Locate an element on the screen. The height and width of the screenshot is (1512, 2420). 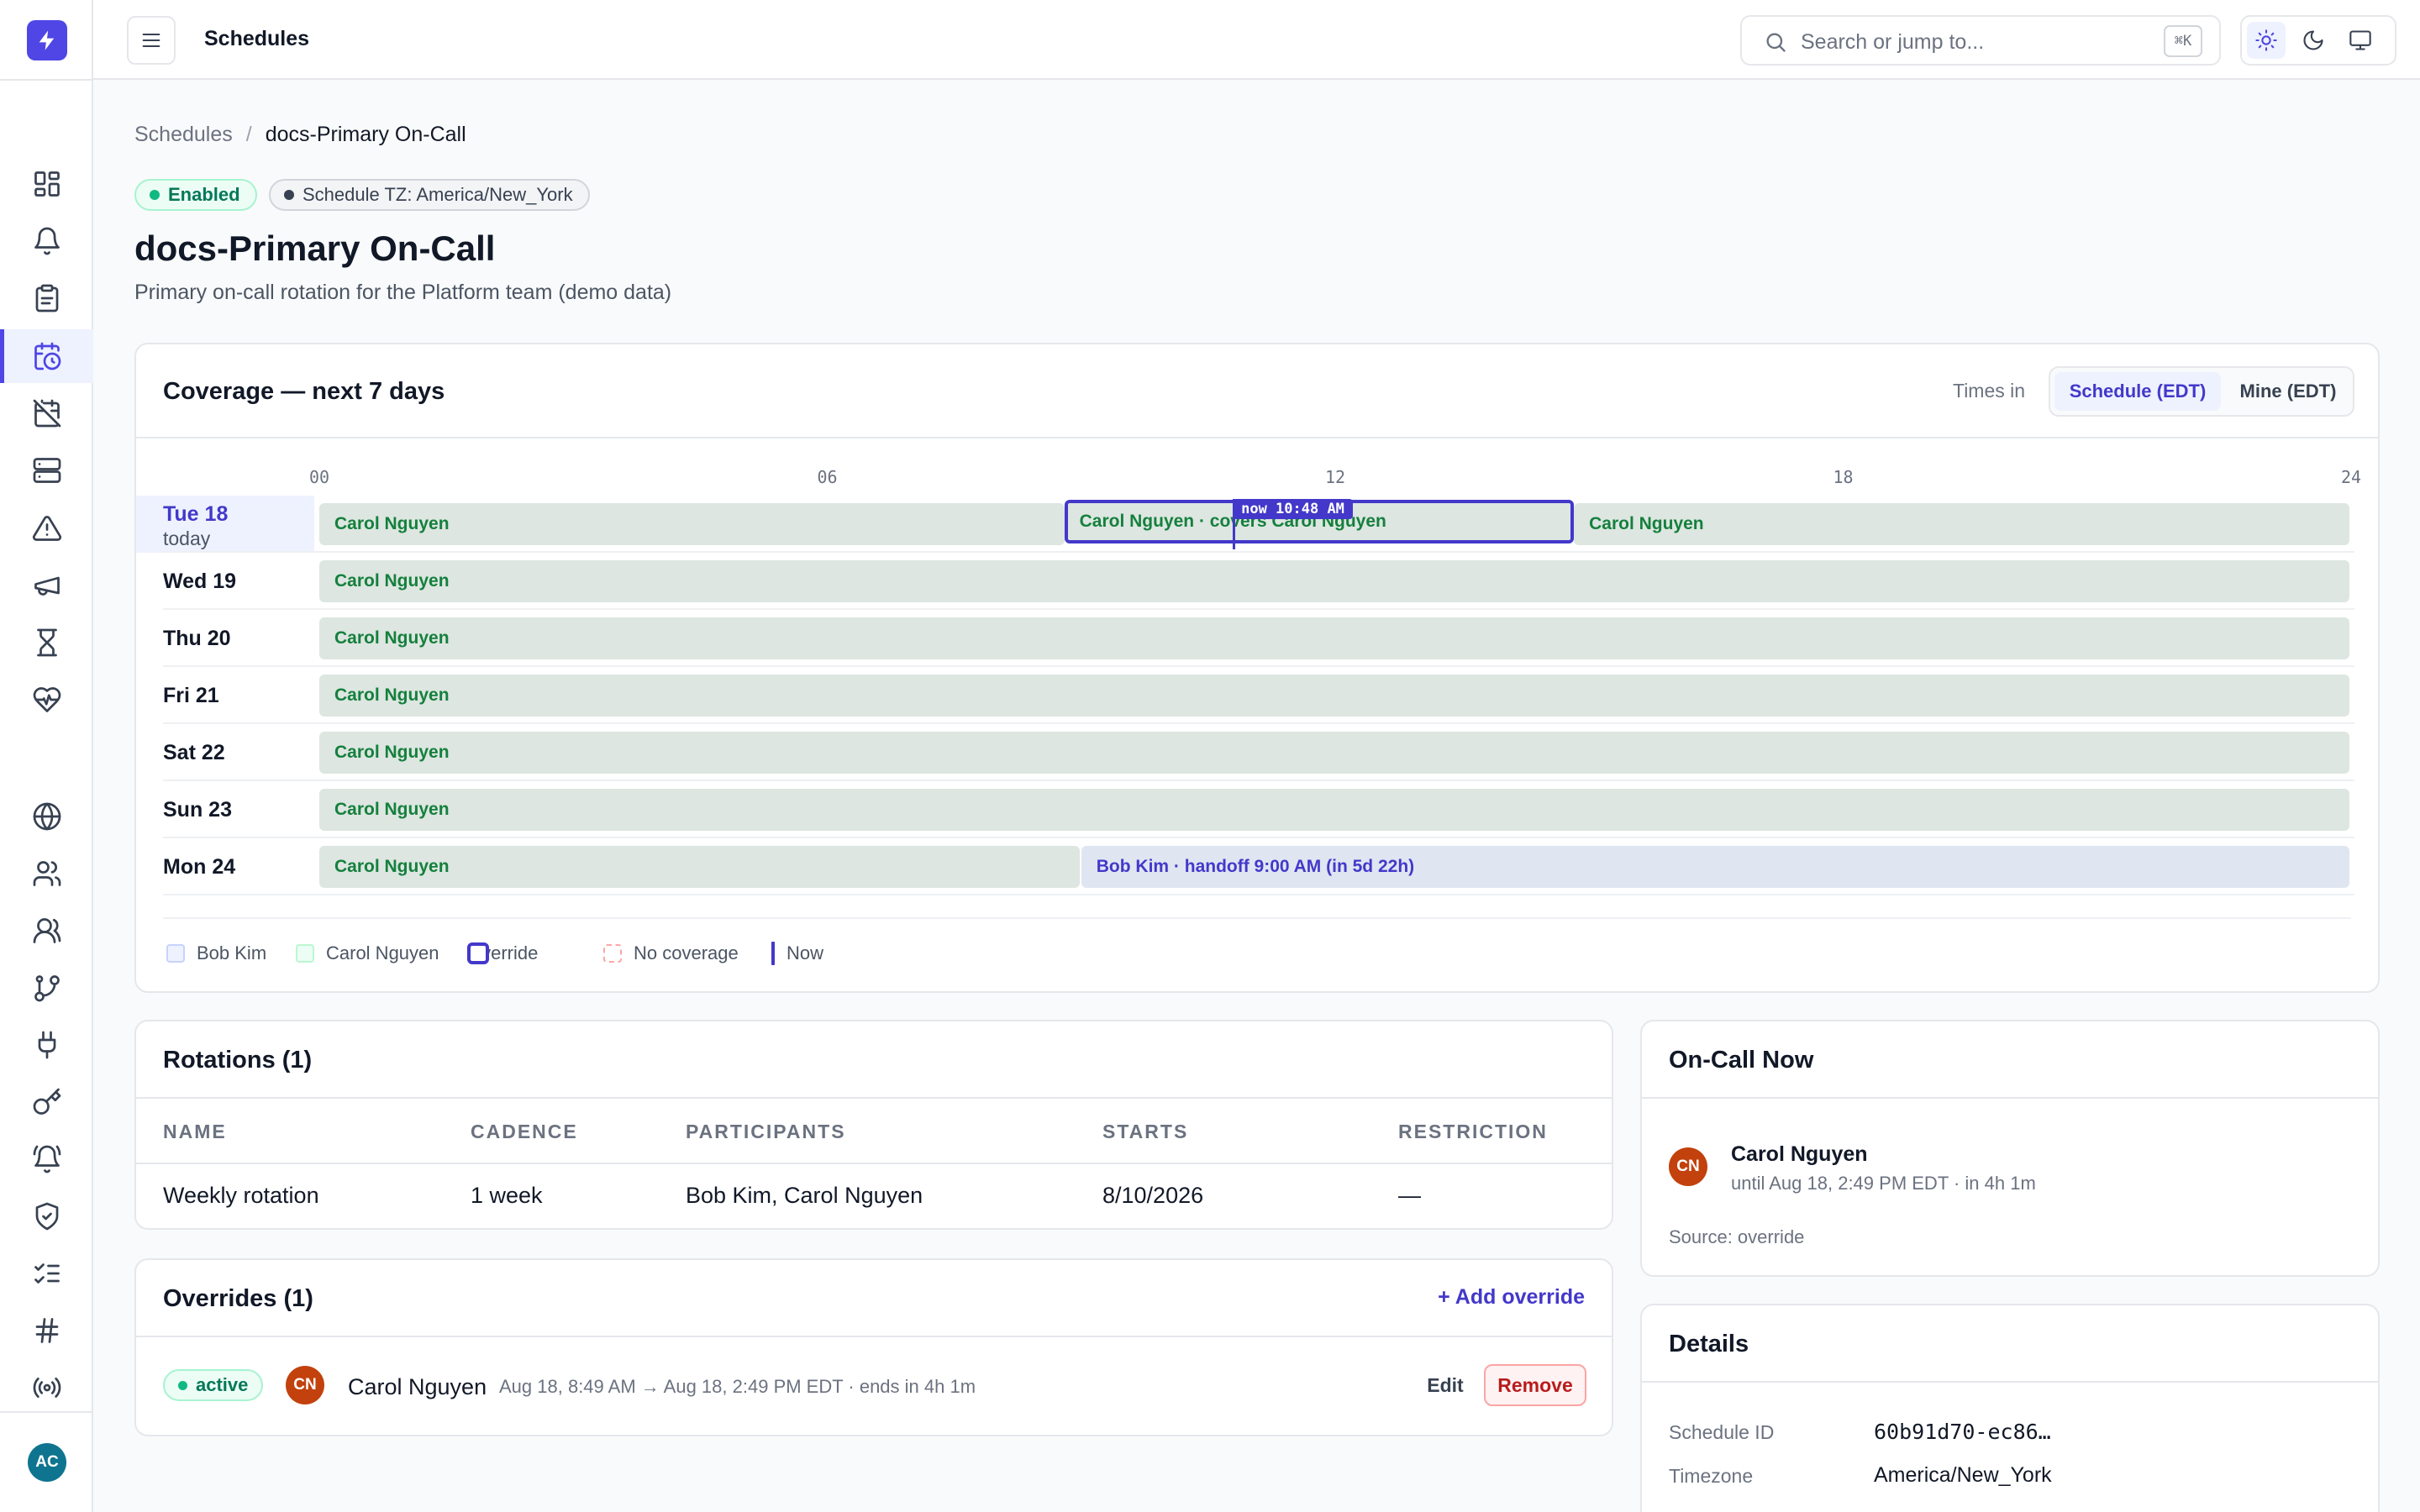
sidebar-item-dashboard is located at coordinates (46, 184).